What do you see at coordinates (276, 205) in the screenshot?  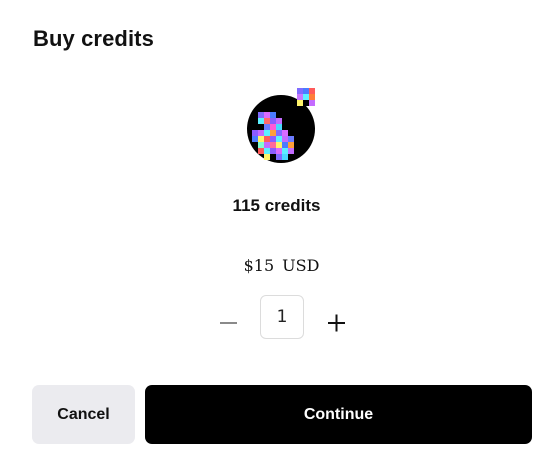 I see `credits-amount-label: 115 credits` at bounding box center [276, 205].